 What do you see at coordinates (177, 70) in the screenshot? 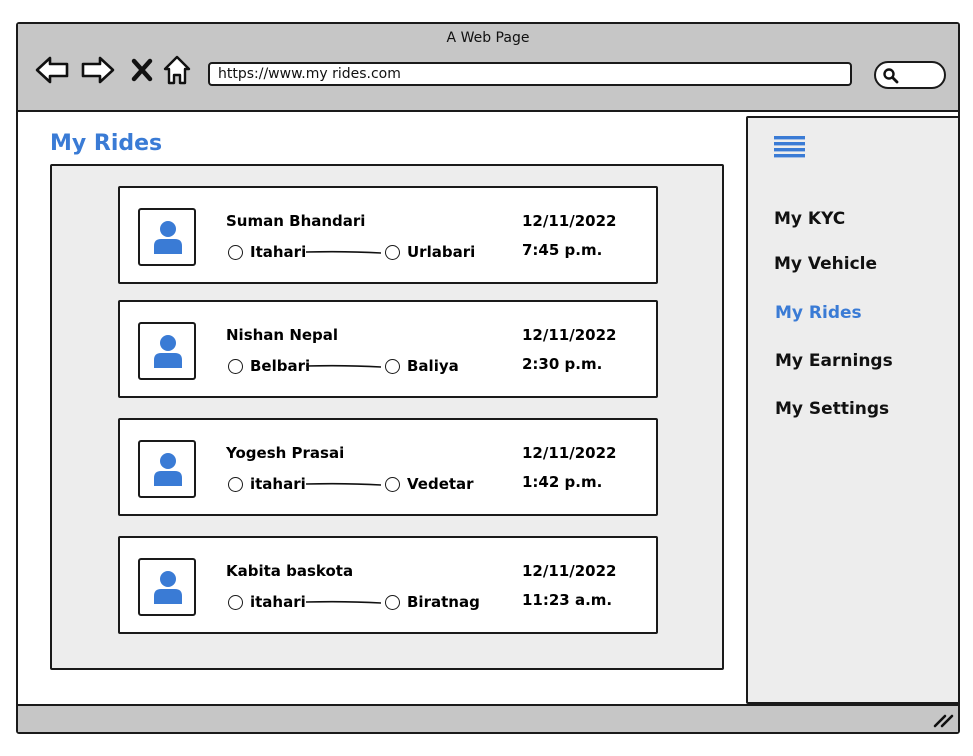
I see `home-icon` at bounding box center [177, 70].